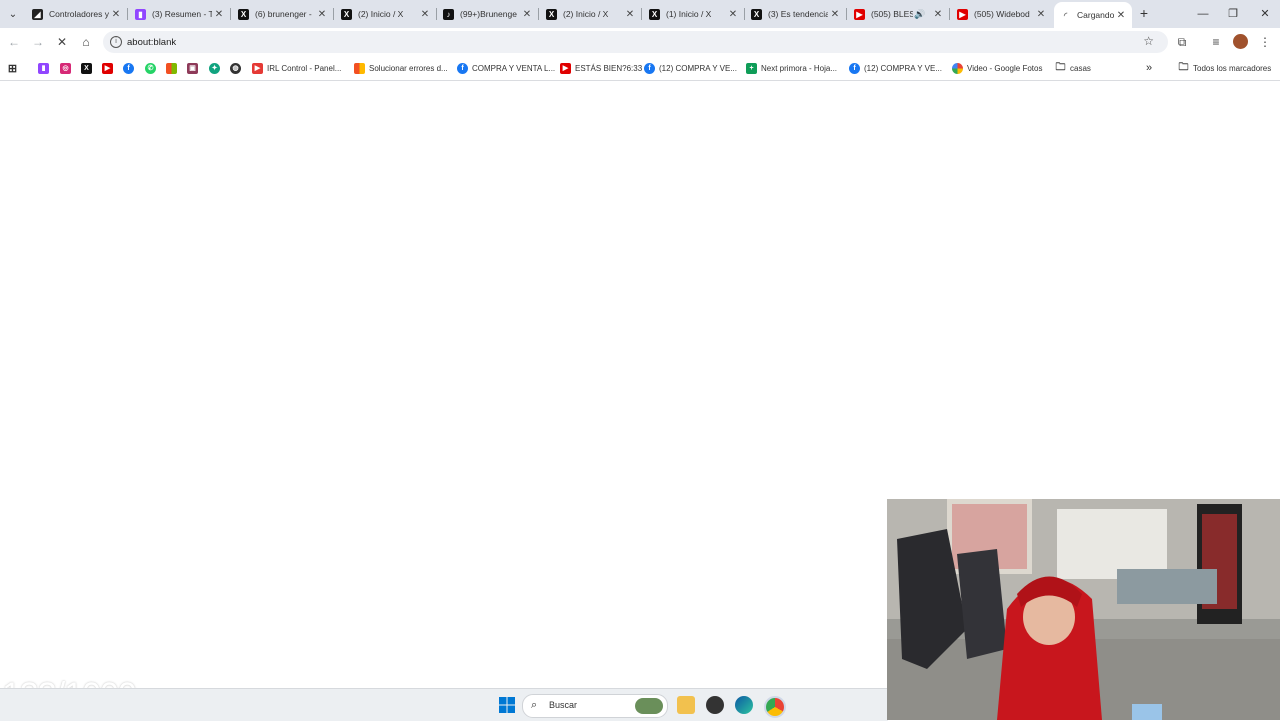  Describe the element at coordinates (1265, 14) in the screenshot. I see `close-window-button: ✕` at that location.